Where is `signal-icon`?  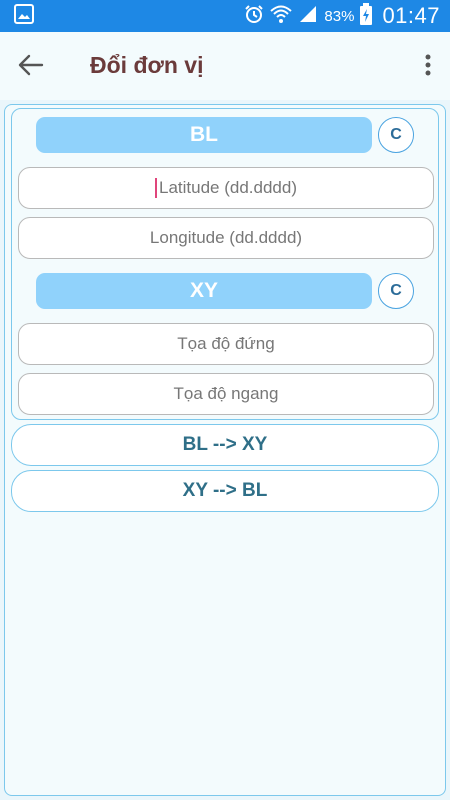
signal-icon is located at coordinates (308, 16).